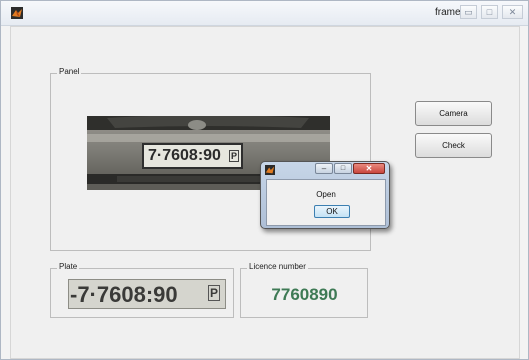  Describe the element at coordinates (468, 12) in the screenshot. I see `minimize-button: ▭` at that location.